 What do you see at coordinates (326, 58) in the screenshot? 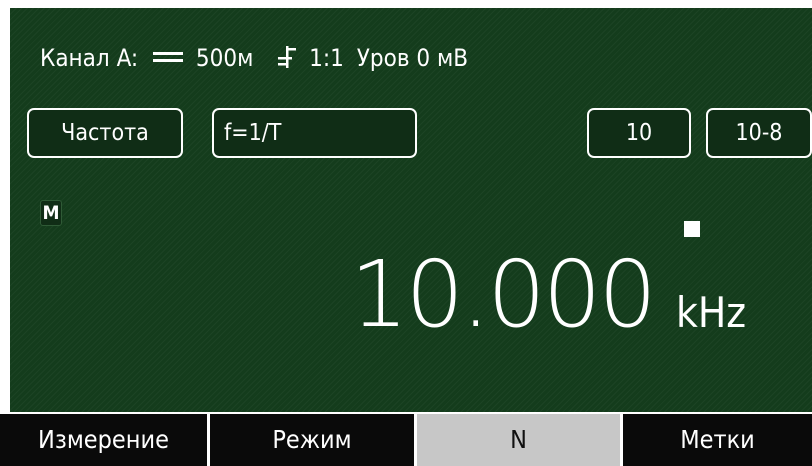
I see `ratio-value: 1:1` at bounding box center [326, 58].